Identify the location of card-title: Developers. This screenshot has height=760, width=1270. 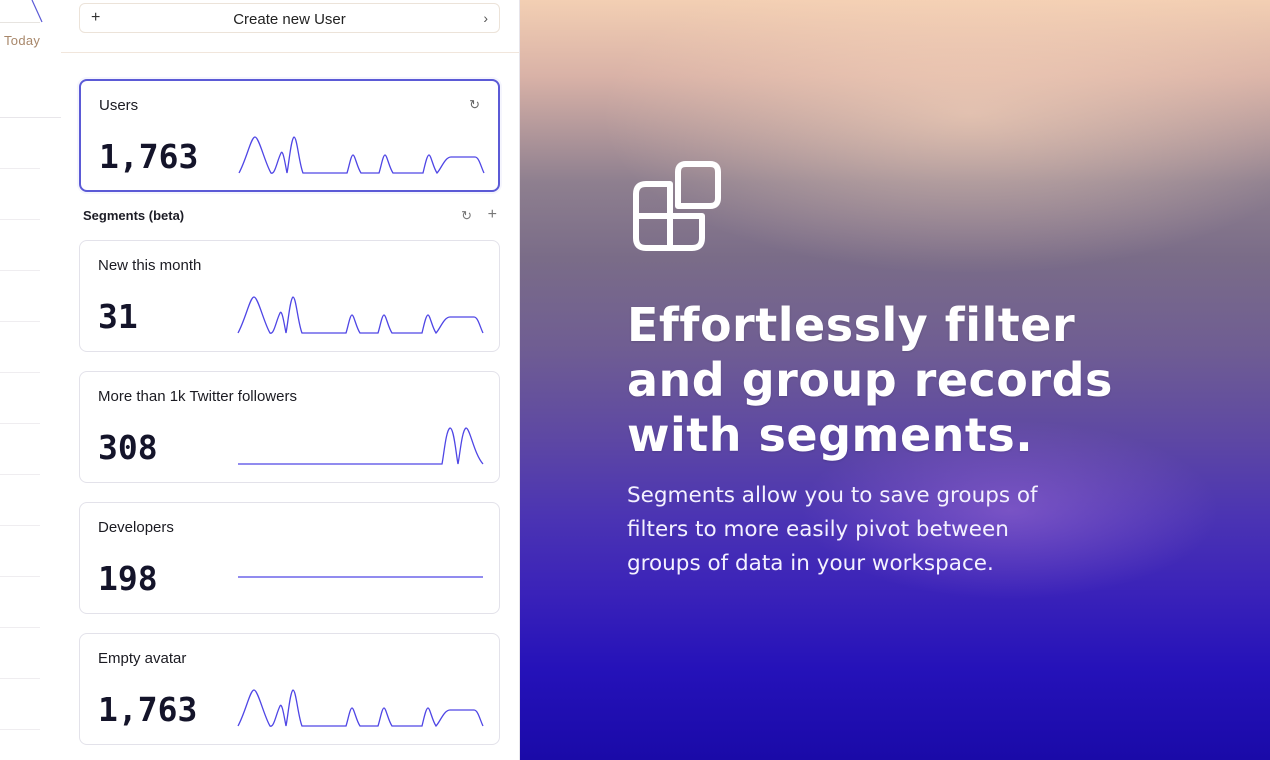
(136, 527).